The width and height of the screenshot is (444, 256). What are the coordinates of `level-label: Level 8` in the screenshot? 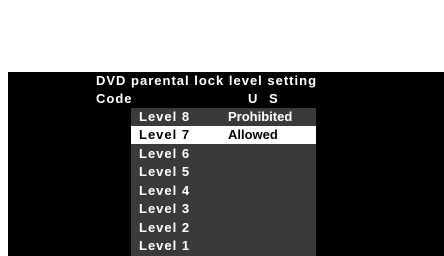 It's located at (165, 116).